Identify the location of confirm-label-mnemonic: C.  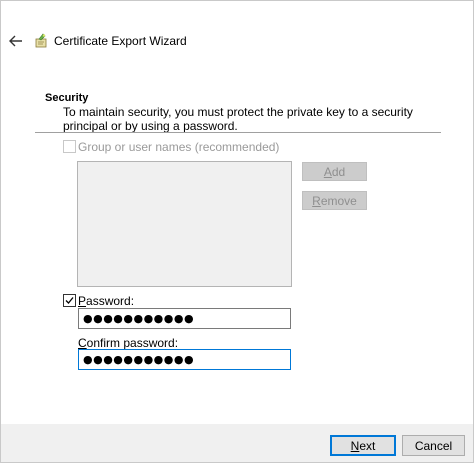
(82, 343).